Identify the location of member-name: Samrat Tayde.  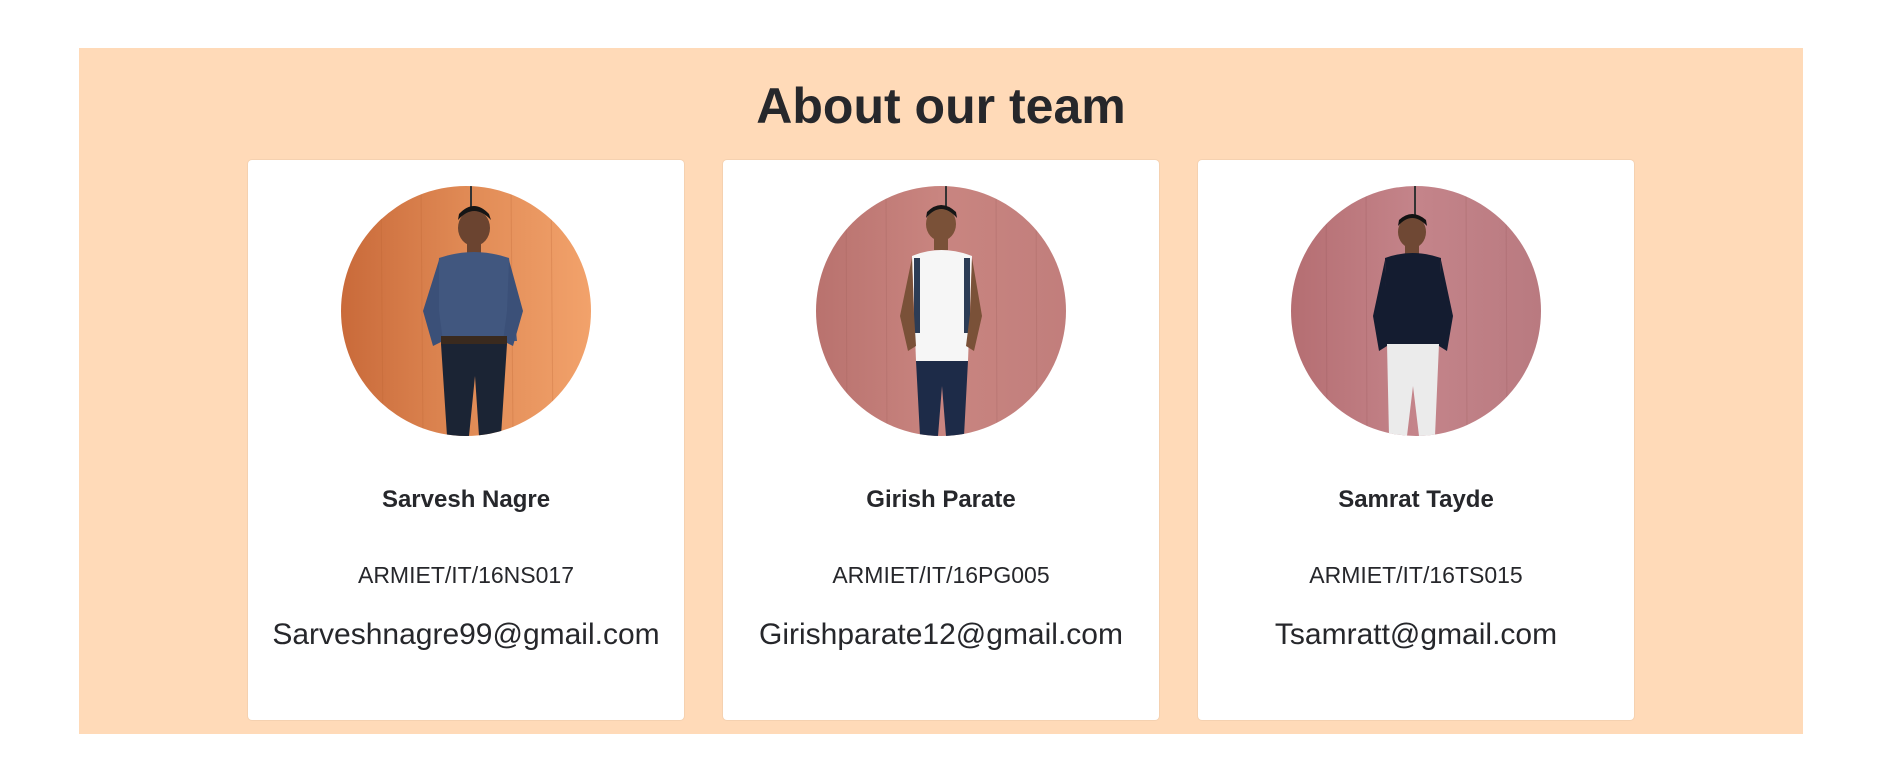
(1416, 499).